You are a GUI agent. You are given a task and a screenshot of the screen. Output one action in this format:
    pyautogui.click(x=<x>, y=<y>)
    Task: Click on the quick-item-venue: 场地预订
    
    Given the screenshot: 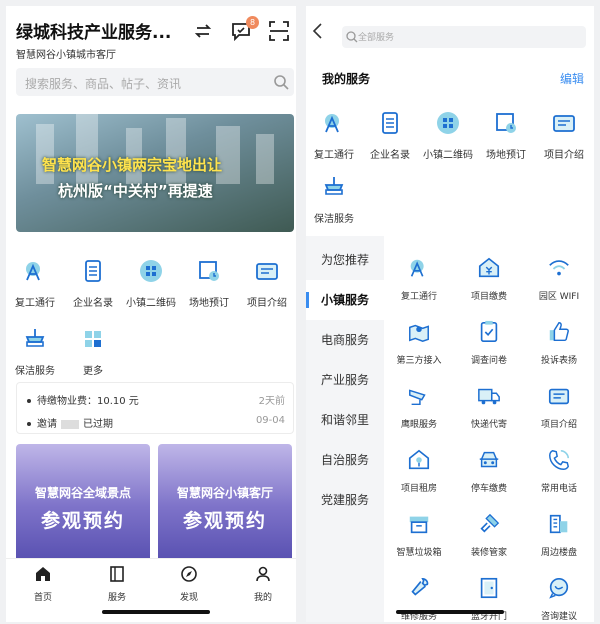 What is the action you would take?
    pyautogui.click(x=209, y=283)
    